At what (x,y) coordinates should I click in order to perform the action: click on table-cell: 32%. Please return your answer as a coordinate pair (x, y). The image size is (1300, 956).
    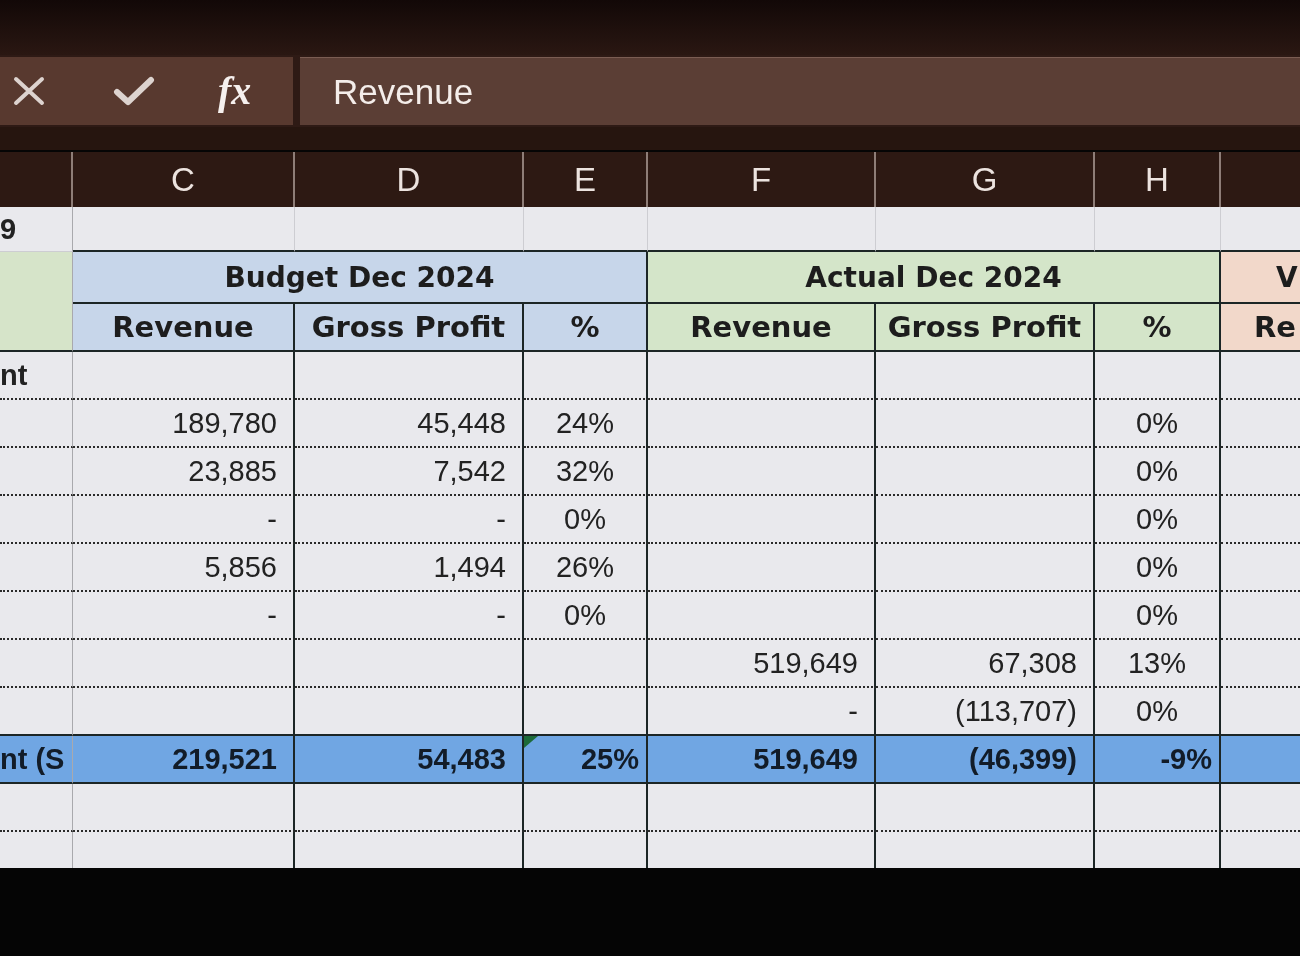
    Looking at the image, I should click on (586, 472).